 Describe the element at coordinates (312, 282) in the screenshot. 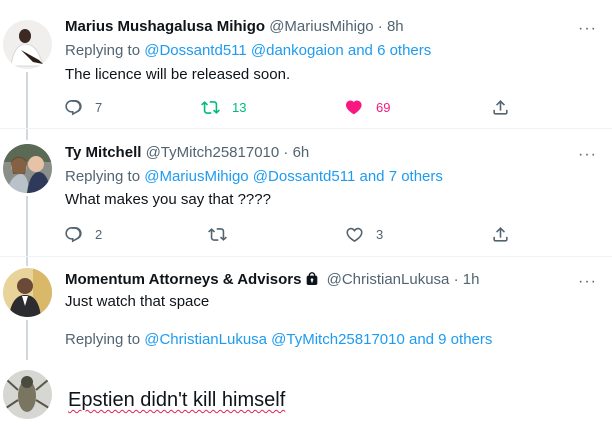

I see `lock-icon` at that location.